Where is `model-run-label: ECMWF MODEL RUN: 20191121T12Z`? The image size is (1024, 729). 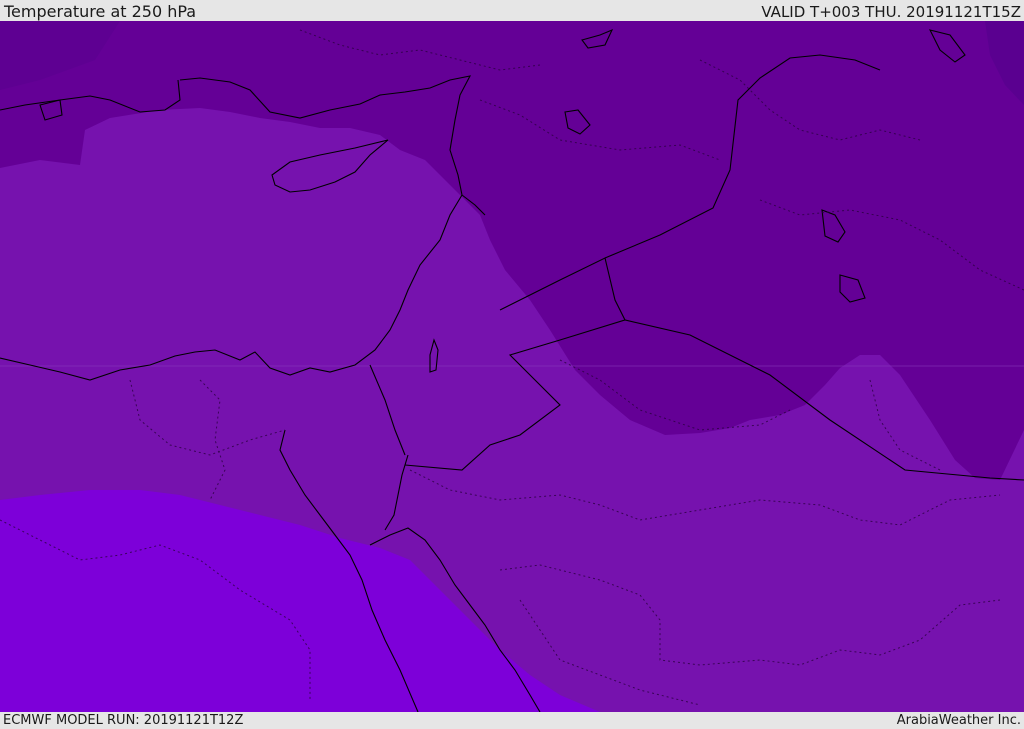 model-run-label: ECMWF MODEL RUN: 20191121T12Z is located at coordinates (123, 720).